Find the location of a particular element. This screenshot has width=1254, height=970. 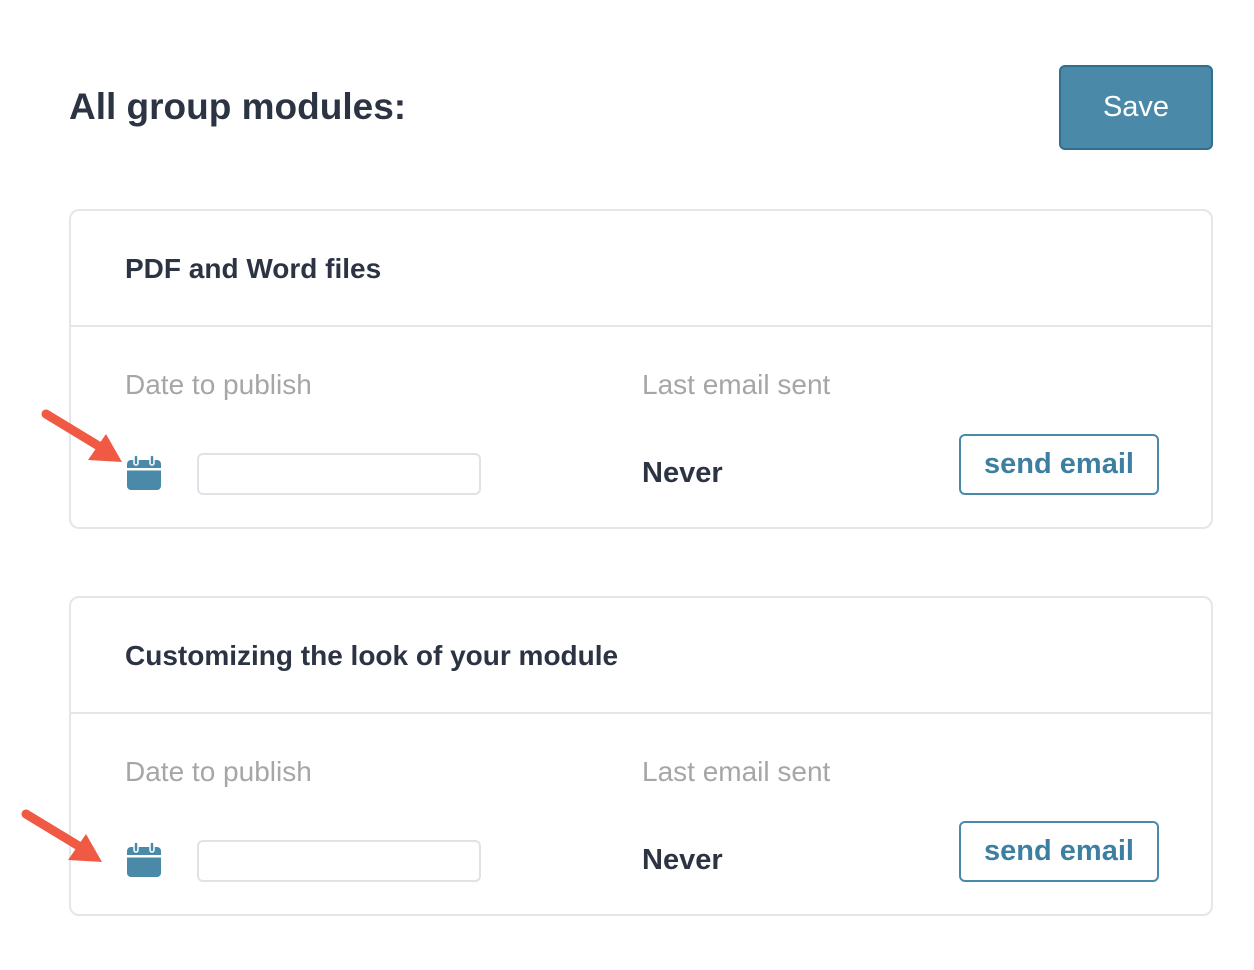

calendar-icon is located at coordinates (144, 860).